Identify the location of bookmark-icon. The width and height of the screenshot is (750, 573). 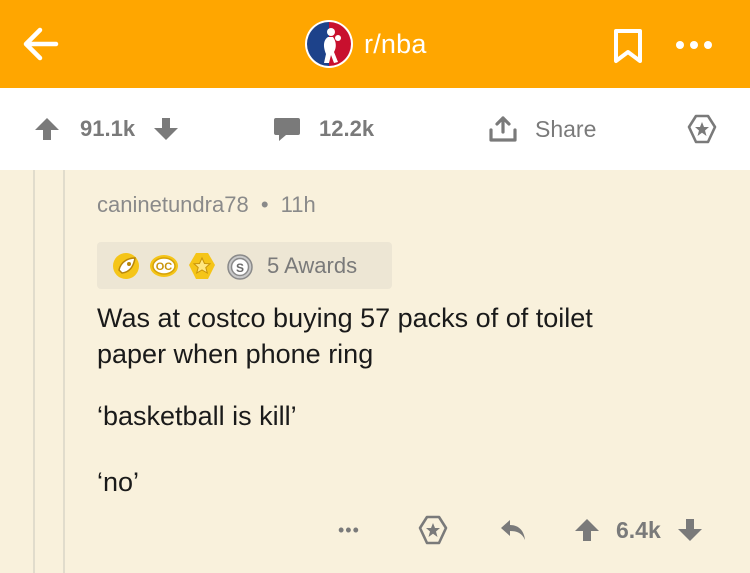
(628, 46).